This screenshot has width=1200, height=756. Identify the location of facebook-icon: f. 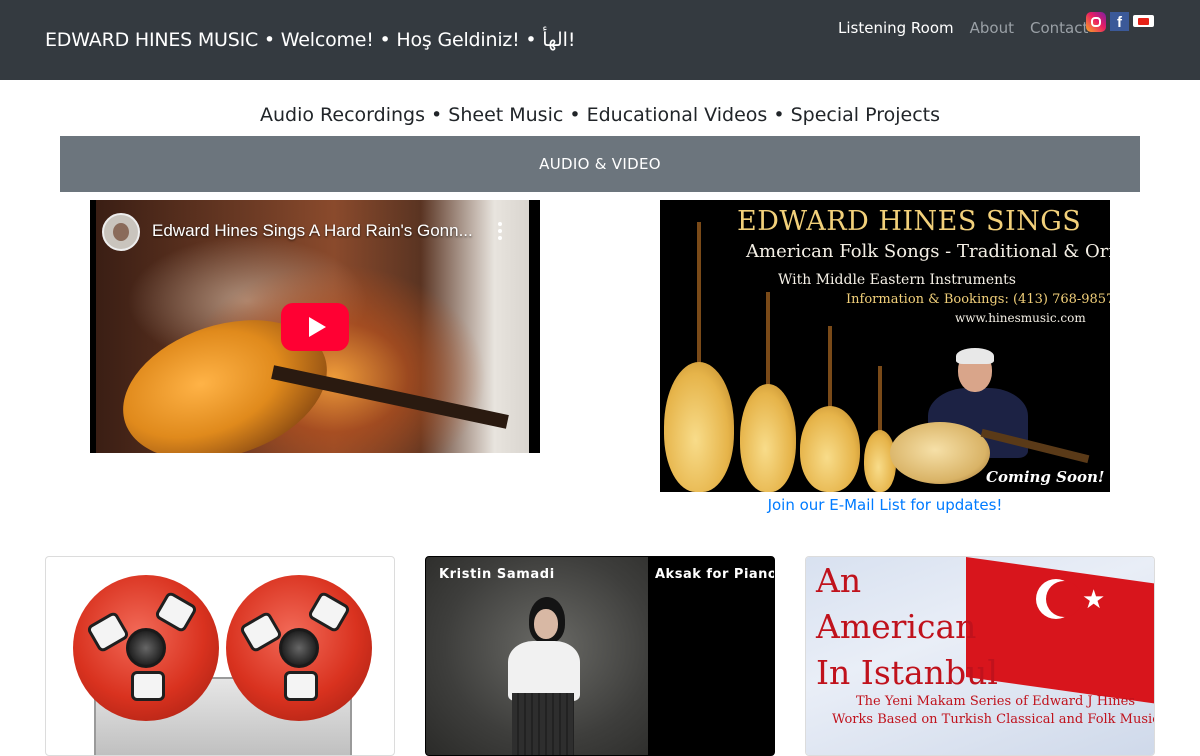
(1119, 21).